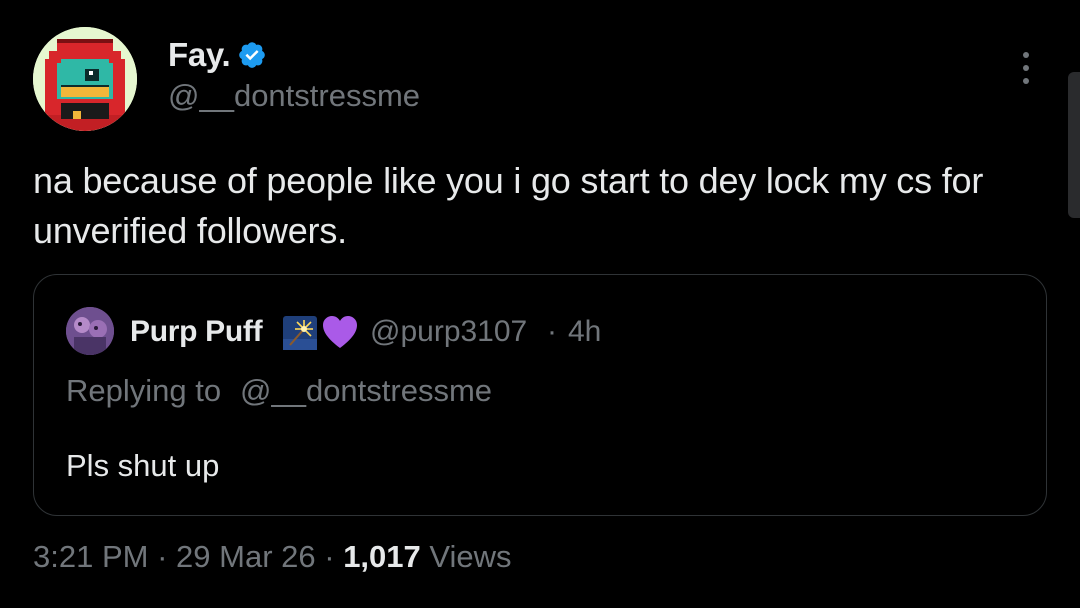 This screenshot has height=608, width=1080. Describe the element at coordinates (294, 96) in the screenshot. I see `author-handle: @__dontstressme` at that location.